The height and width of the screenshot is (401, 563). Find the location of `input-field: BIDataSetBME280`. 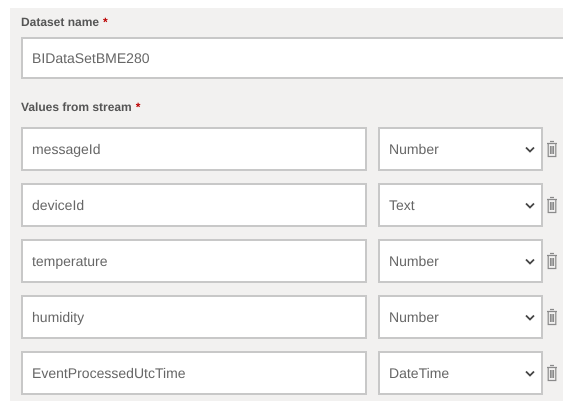

input-field: BIDataSetBME280 is located at coordinates (292, 58).